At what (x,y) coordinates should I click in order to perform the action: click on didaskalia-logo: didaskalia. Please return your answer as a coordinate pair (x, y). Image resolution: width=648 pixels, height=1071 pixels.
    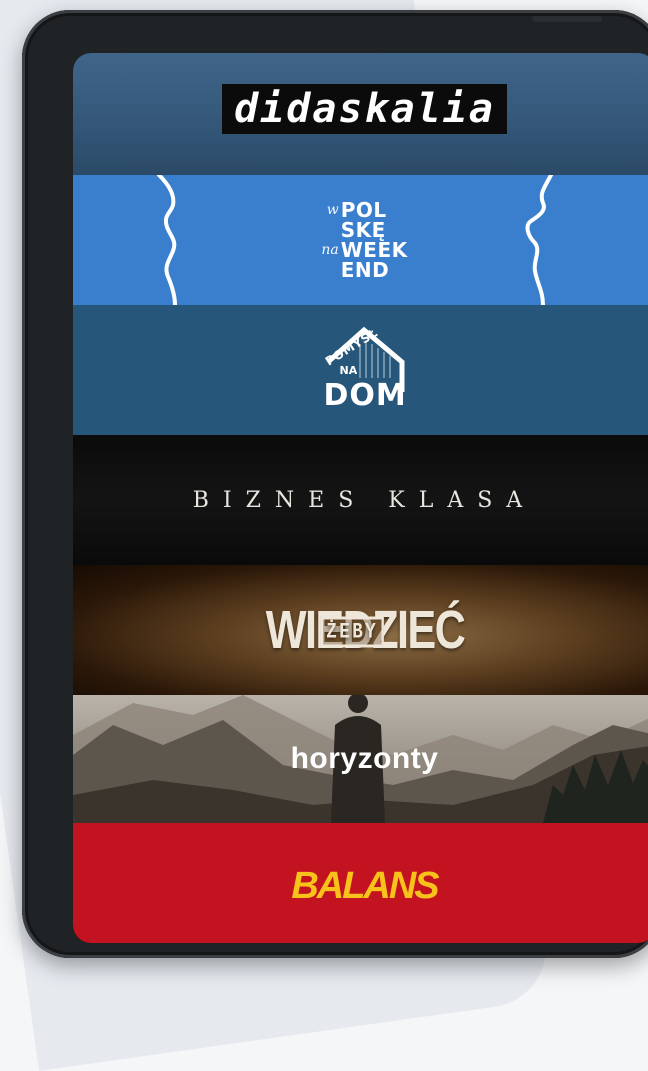
    Looking at the image, I should click on (364, 109).